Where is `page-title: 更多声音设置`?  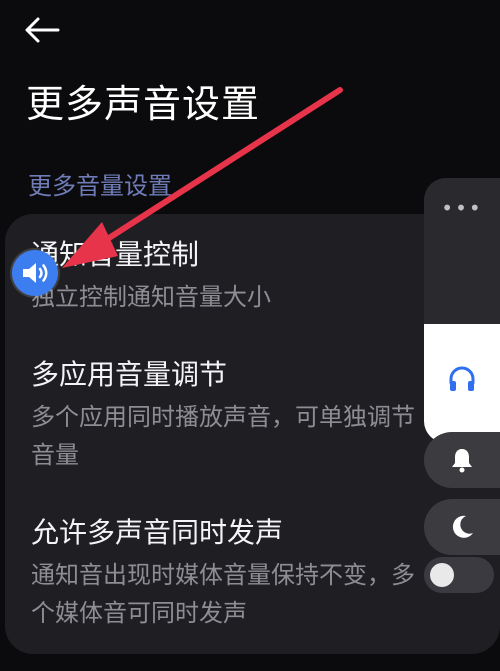
page-title: 更多声音设置 is located at coordinates (143, 104).